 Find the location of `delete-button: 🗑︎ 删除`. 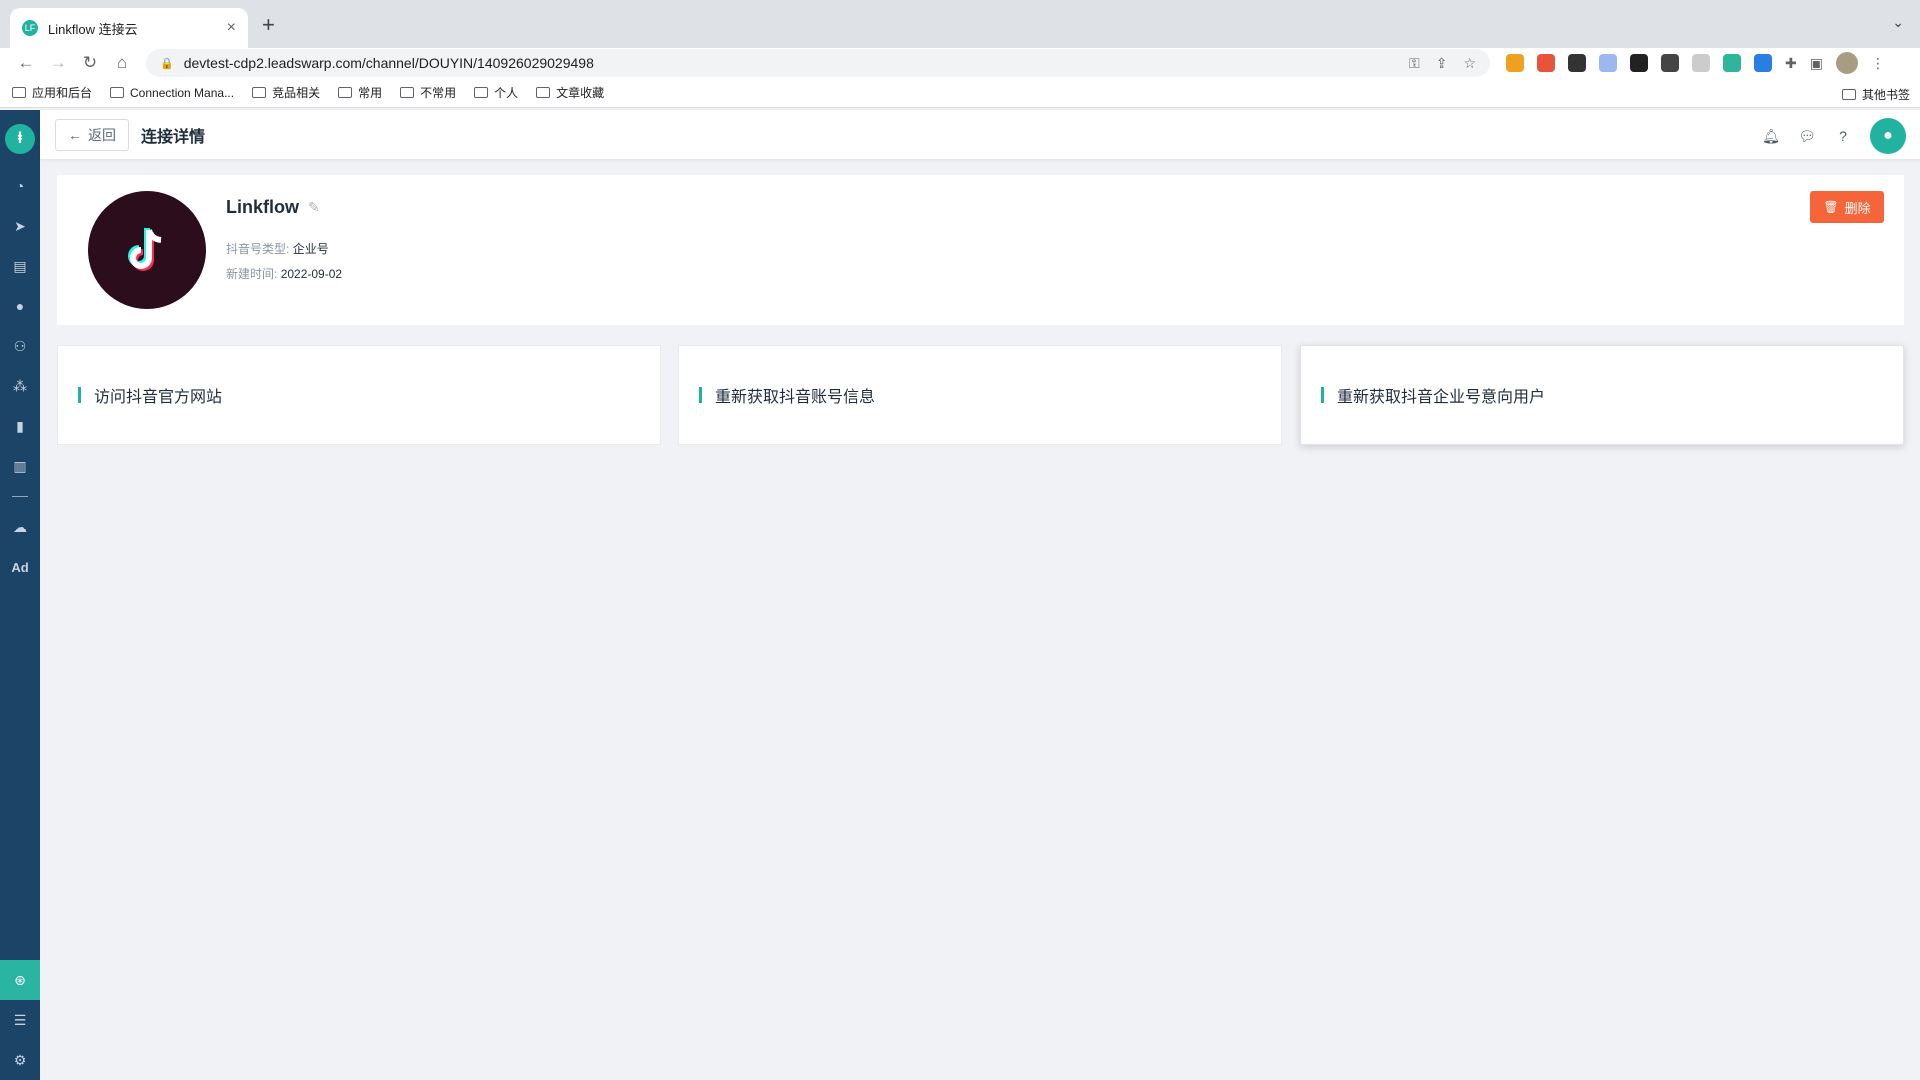

delete-button: 🗑︎ 删除 is located at coordinates (1847, 207).